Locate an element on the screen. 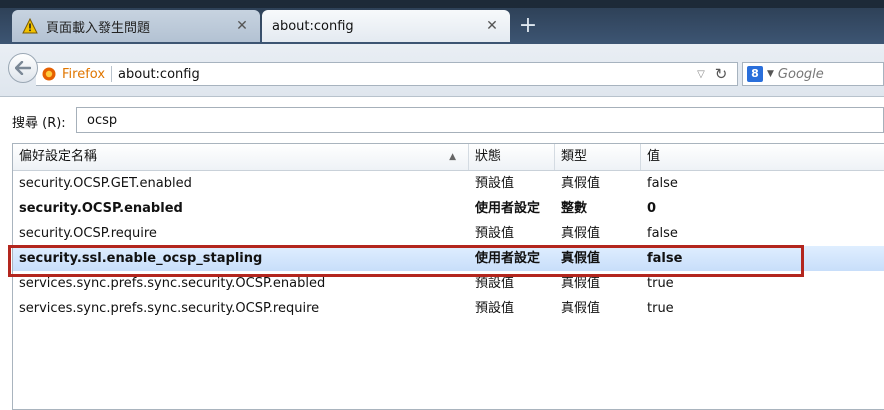  warning-icon is located at coordinates (30, 26).